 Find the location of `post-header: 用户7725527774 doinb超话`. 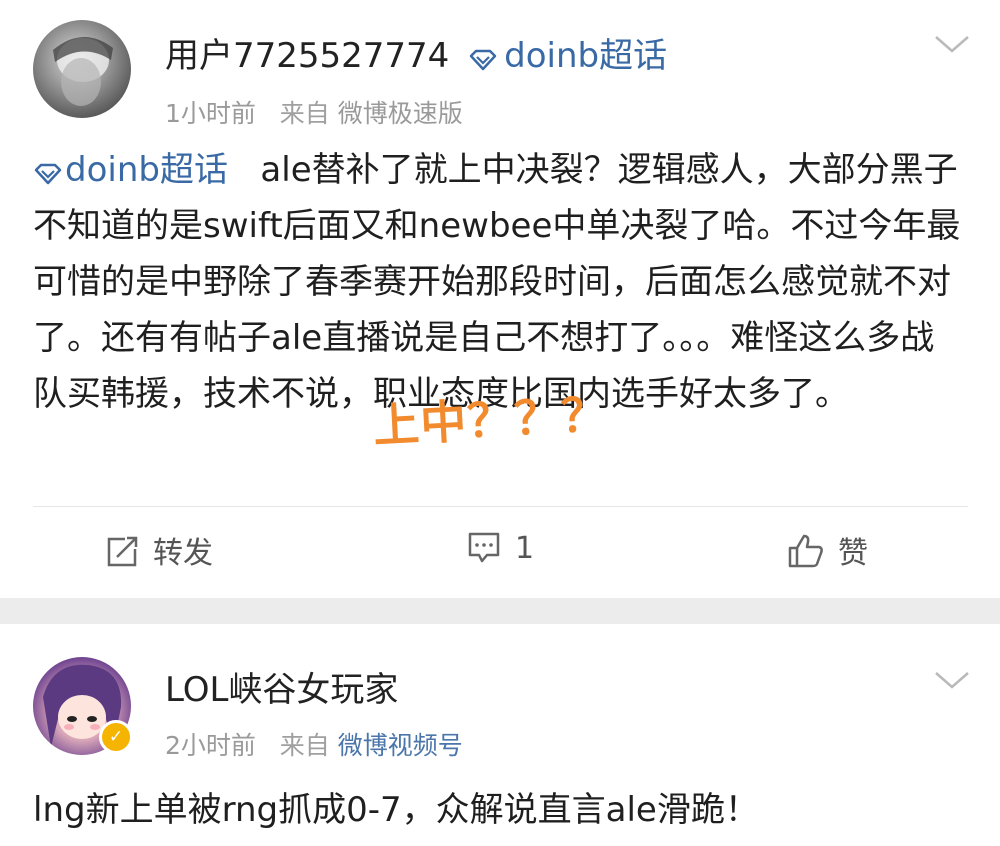

post-header: 用户7725527774 doinb超话 is located at coordinates (416, 52).